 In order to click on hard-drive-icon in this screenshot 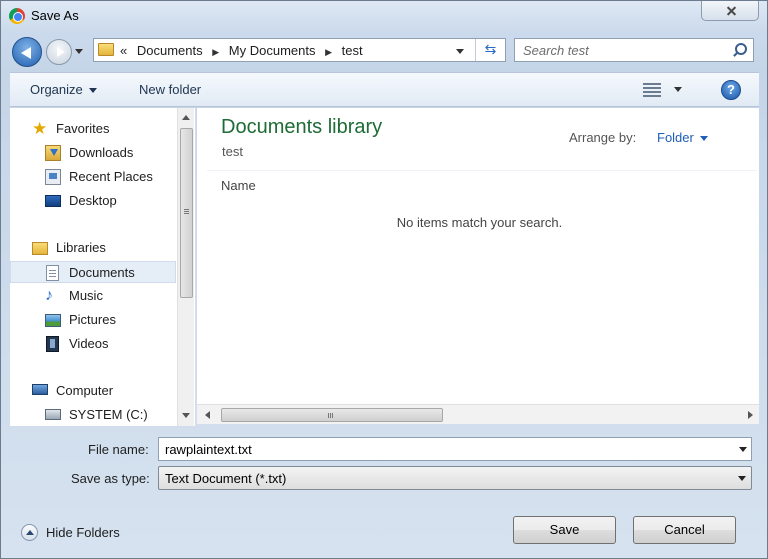, I will do `click(53, 414)`.